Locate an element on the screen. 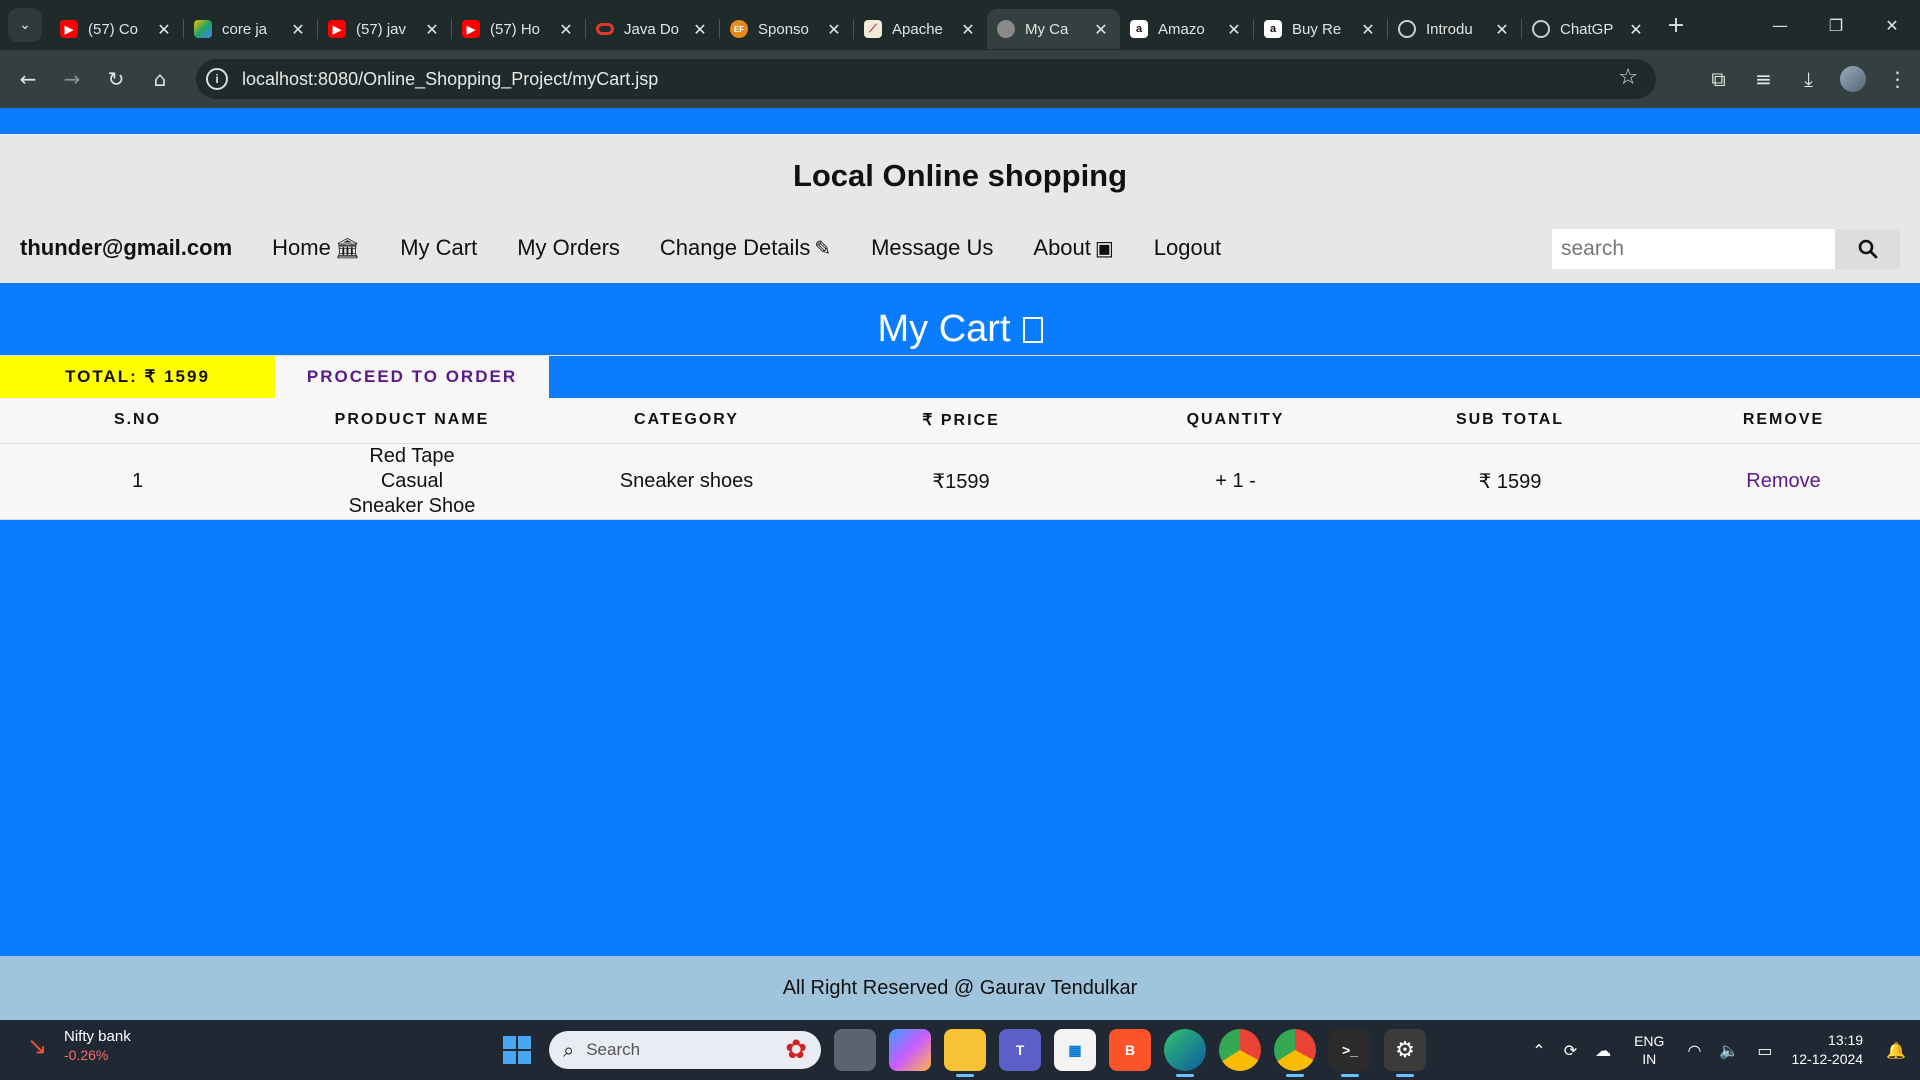 The width and height of the screenshot is (1920, 1080). reload-icon: ↻ is located at coordinates (116, 79).